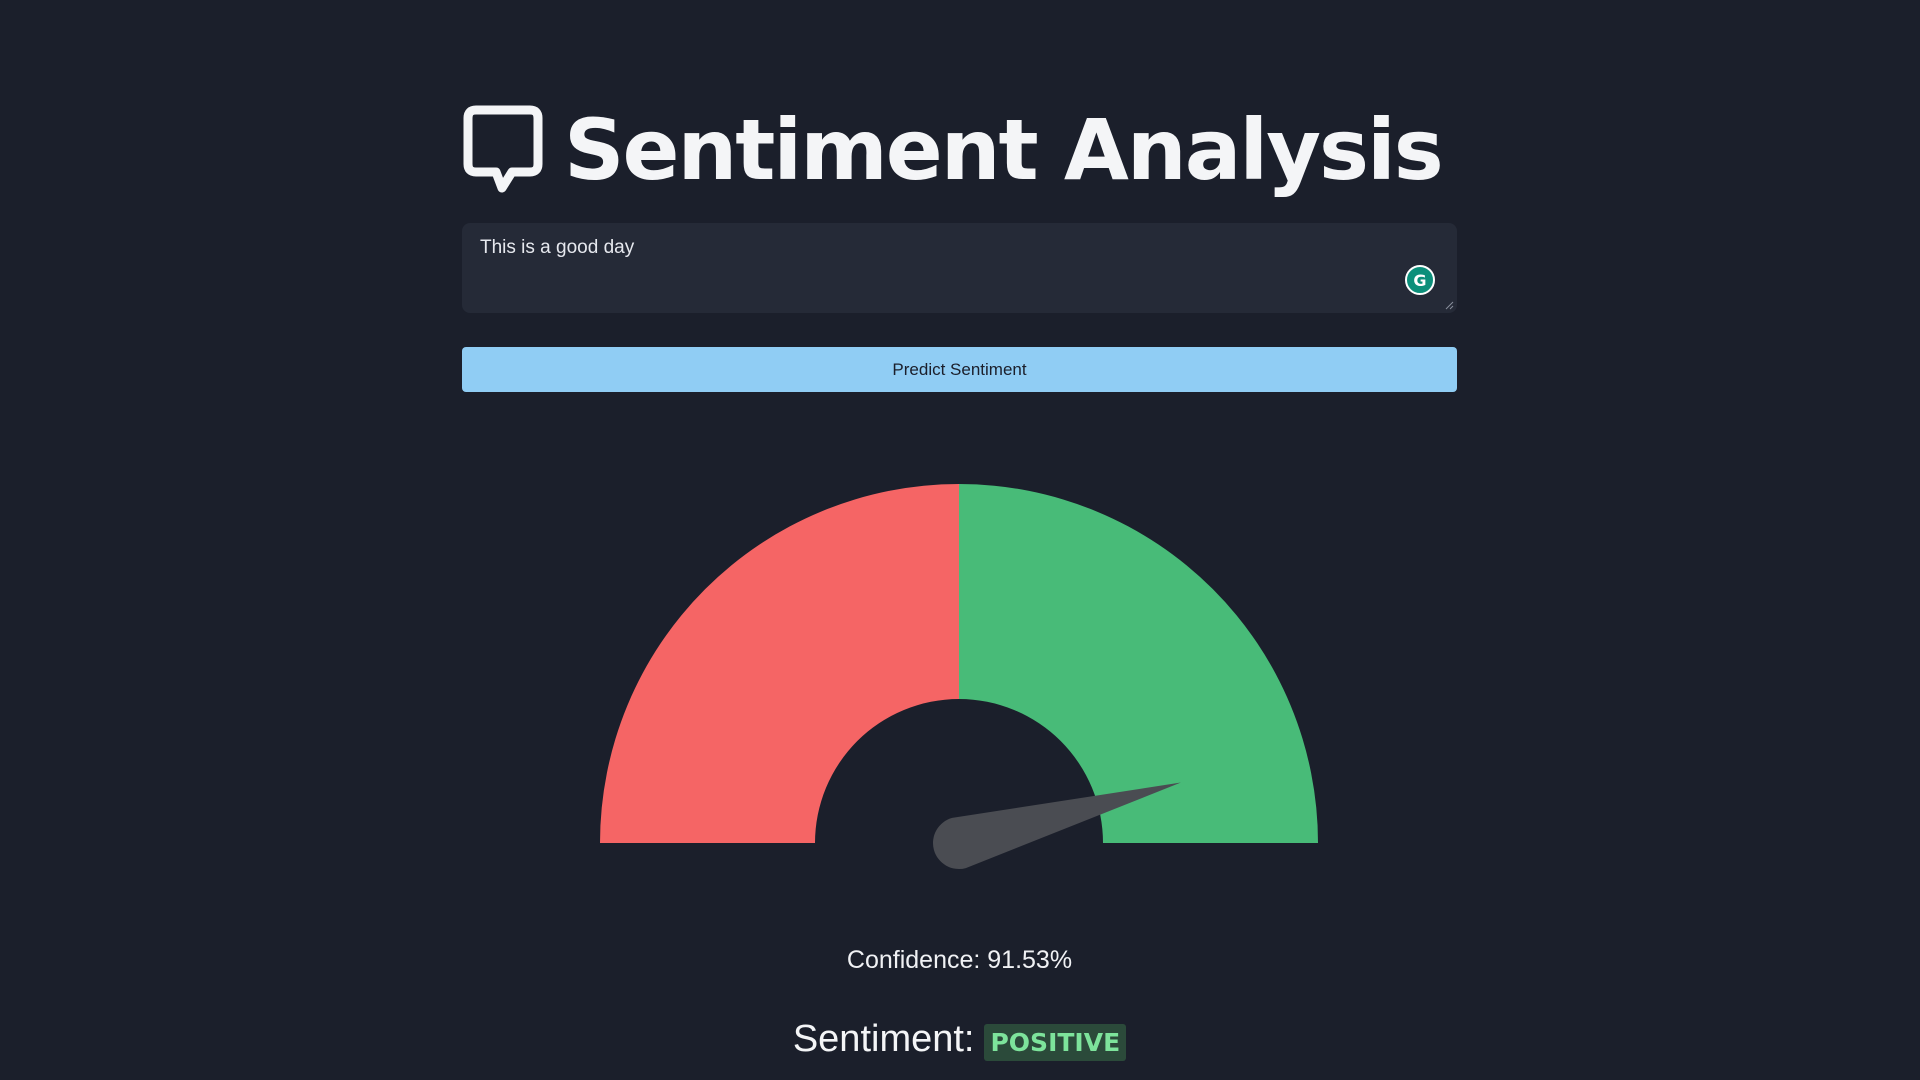 The image size is (1920, 1080). What do you see at coordinates (1449, 305) in the screenshot?
I see `resize-handle-icon` at bounding box center [1449, 305].